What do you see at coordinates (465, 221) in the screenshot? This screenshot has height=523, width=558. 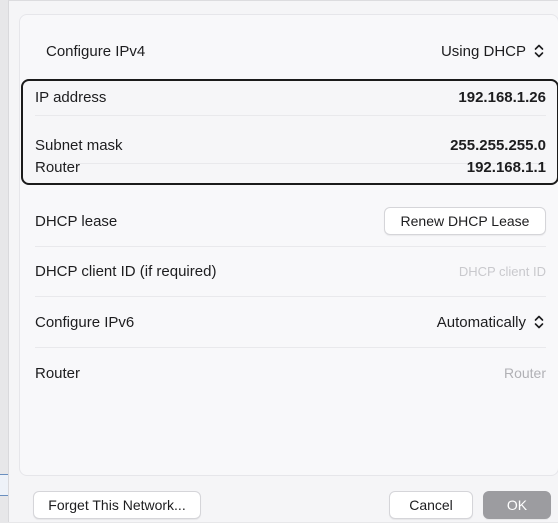 I see `renew-dhcp-lease-button: Renew DHCP Lease` at bounding box center [465, 221].